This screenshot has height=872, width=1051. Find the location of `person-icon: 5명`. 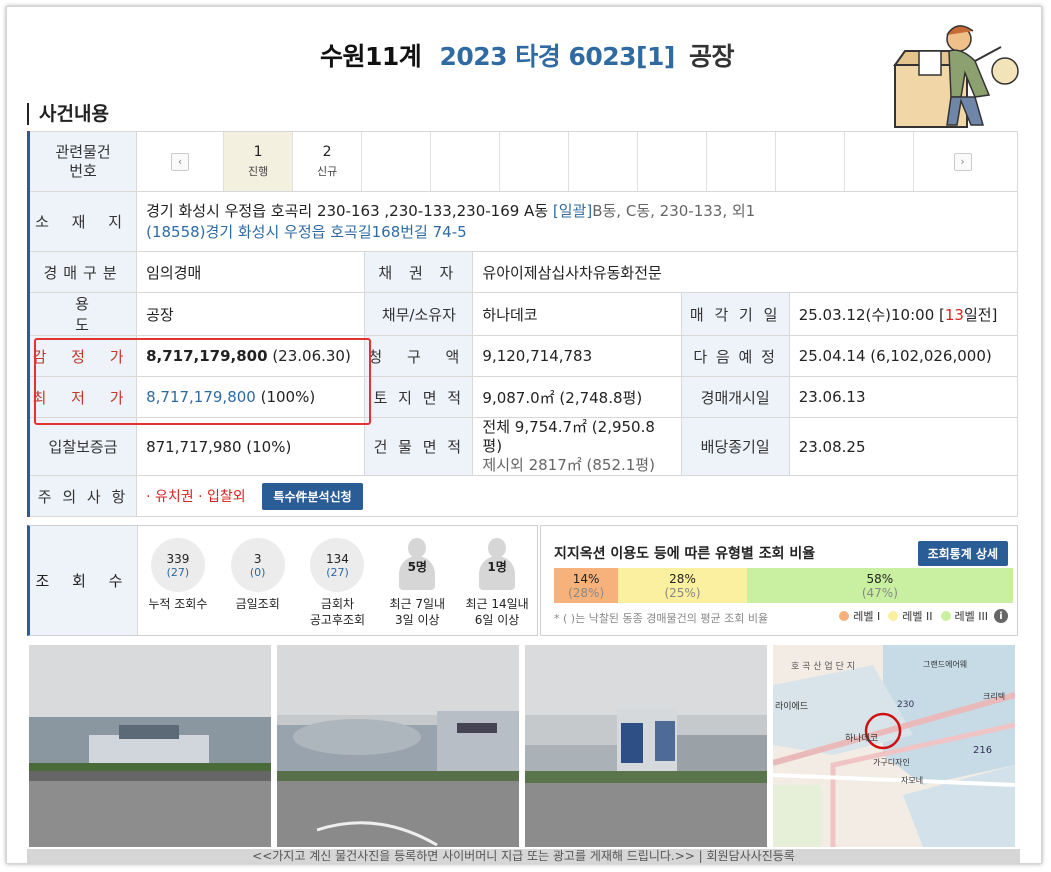

person-icon: 5명 is located at coordinates (417, 565).